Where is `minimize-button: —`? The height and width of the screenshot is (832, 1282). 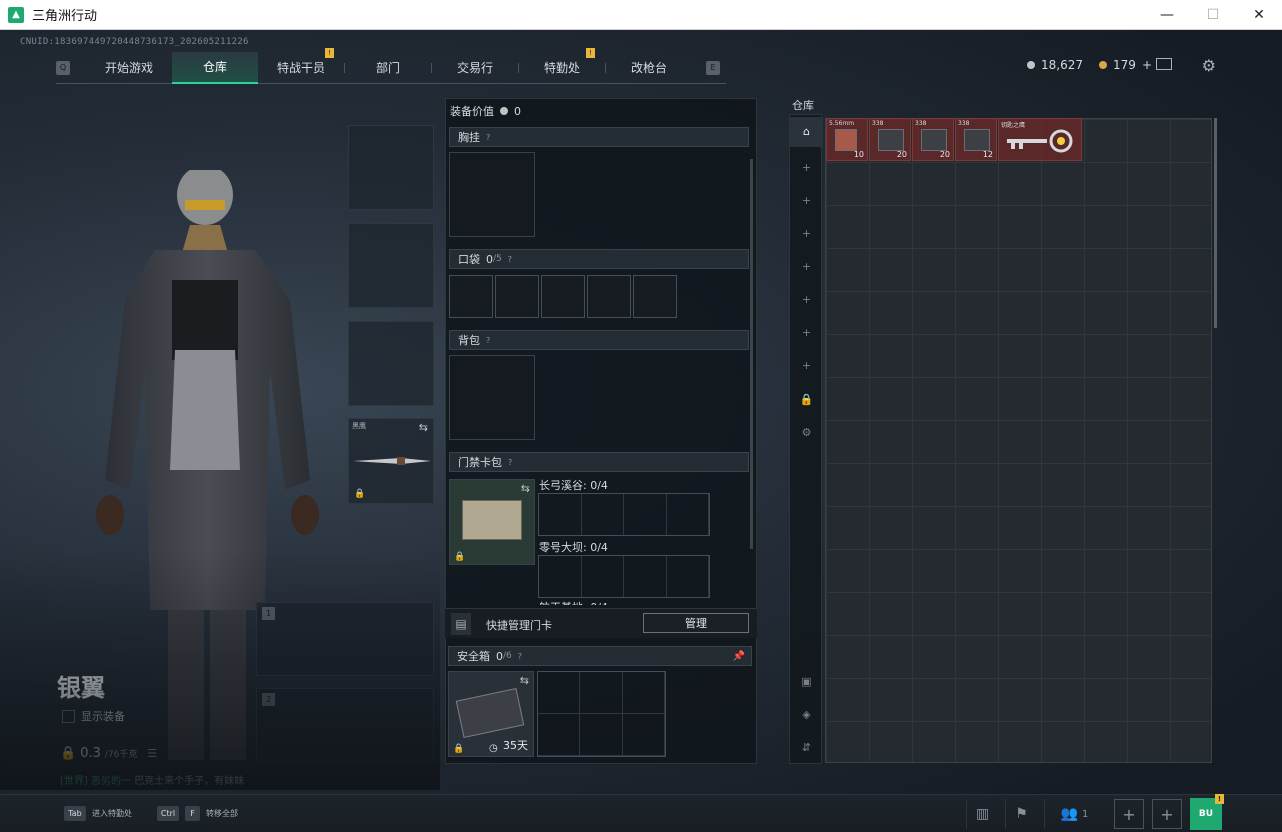 minimize-button: — is located at coordinates (1167, 15).